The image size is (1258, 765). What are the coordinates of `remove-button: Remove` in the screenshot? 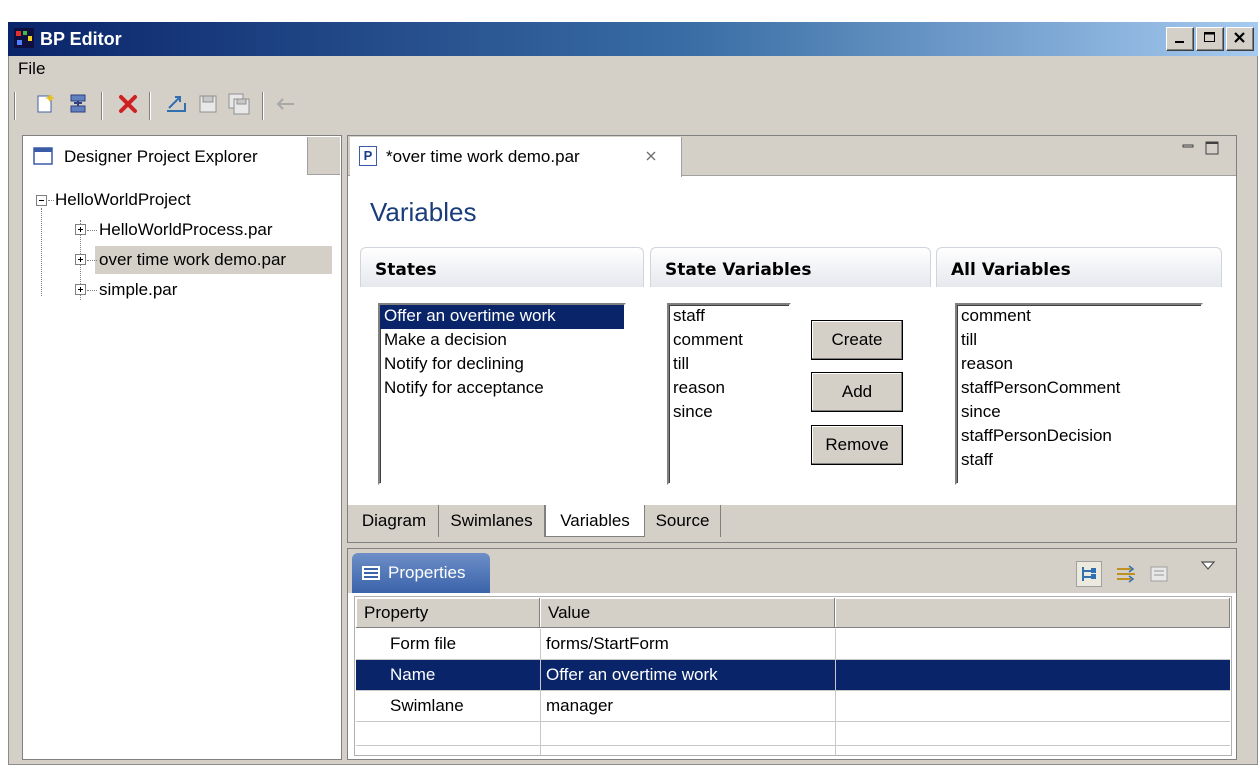 It's located at (857, 445).